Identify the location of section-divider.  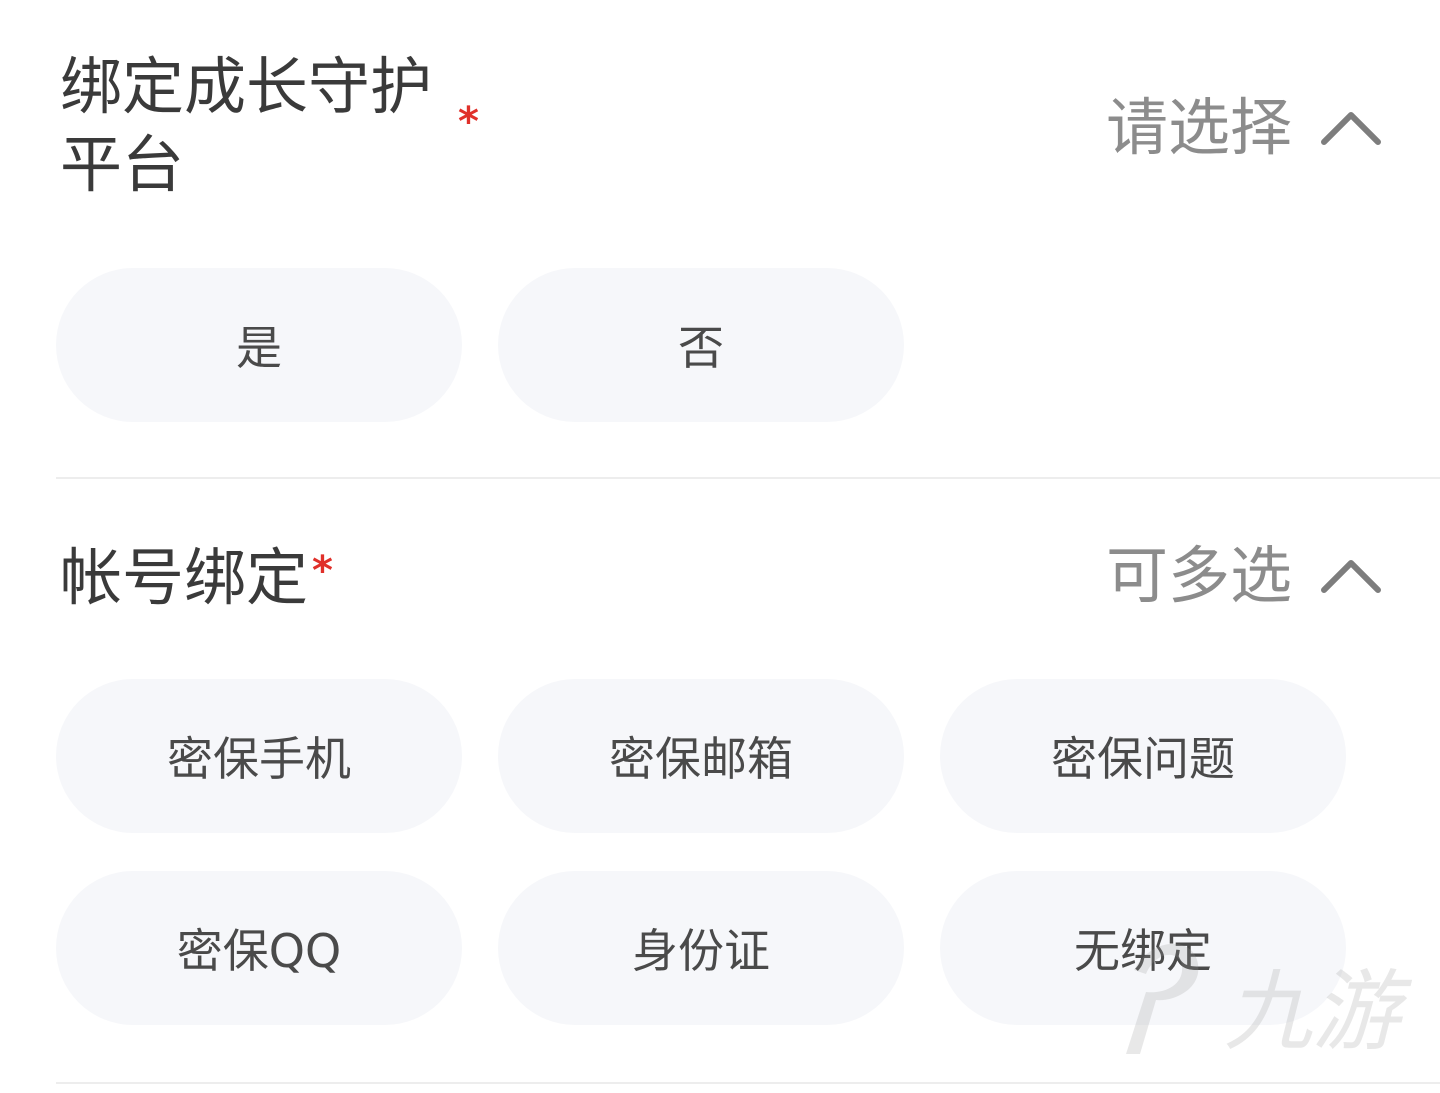
(748, 1083).